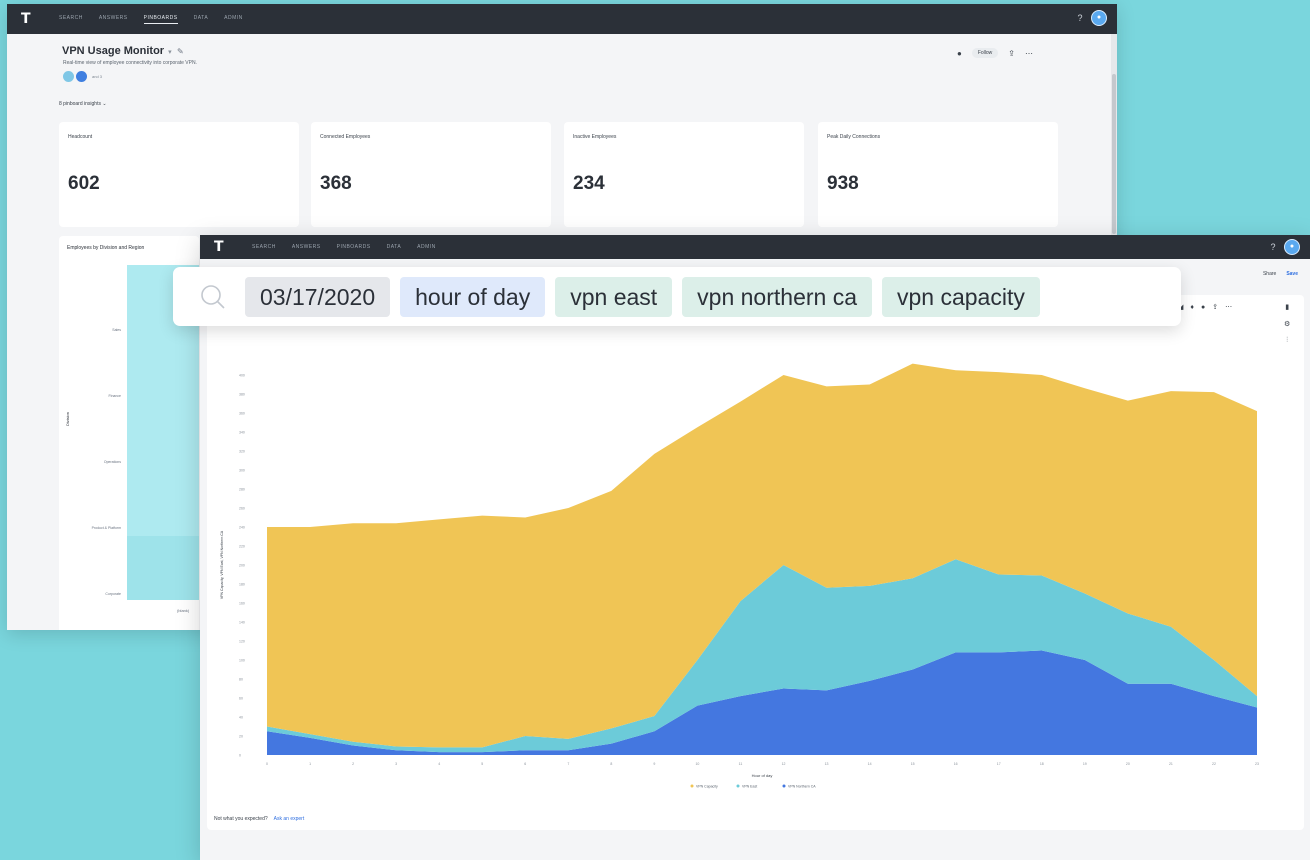 The image size is (1310, 860). I want to click on y-tick-label: 180, so click(242, 585).